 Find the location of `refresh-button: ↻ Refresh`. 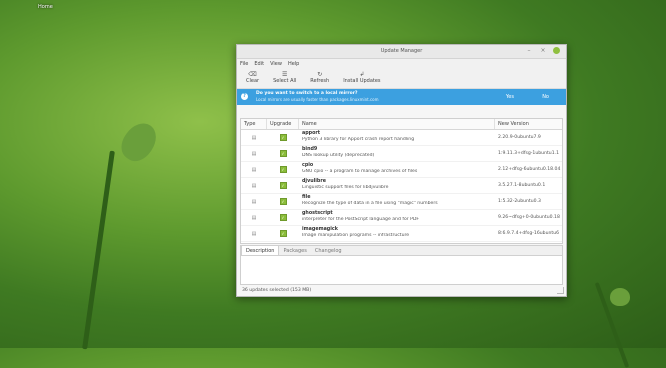

refresh-button: ↻ Refresh is located at coordinates (319, 76).